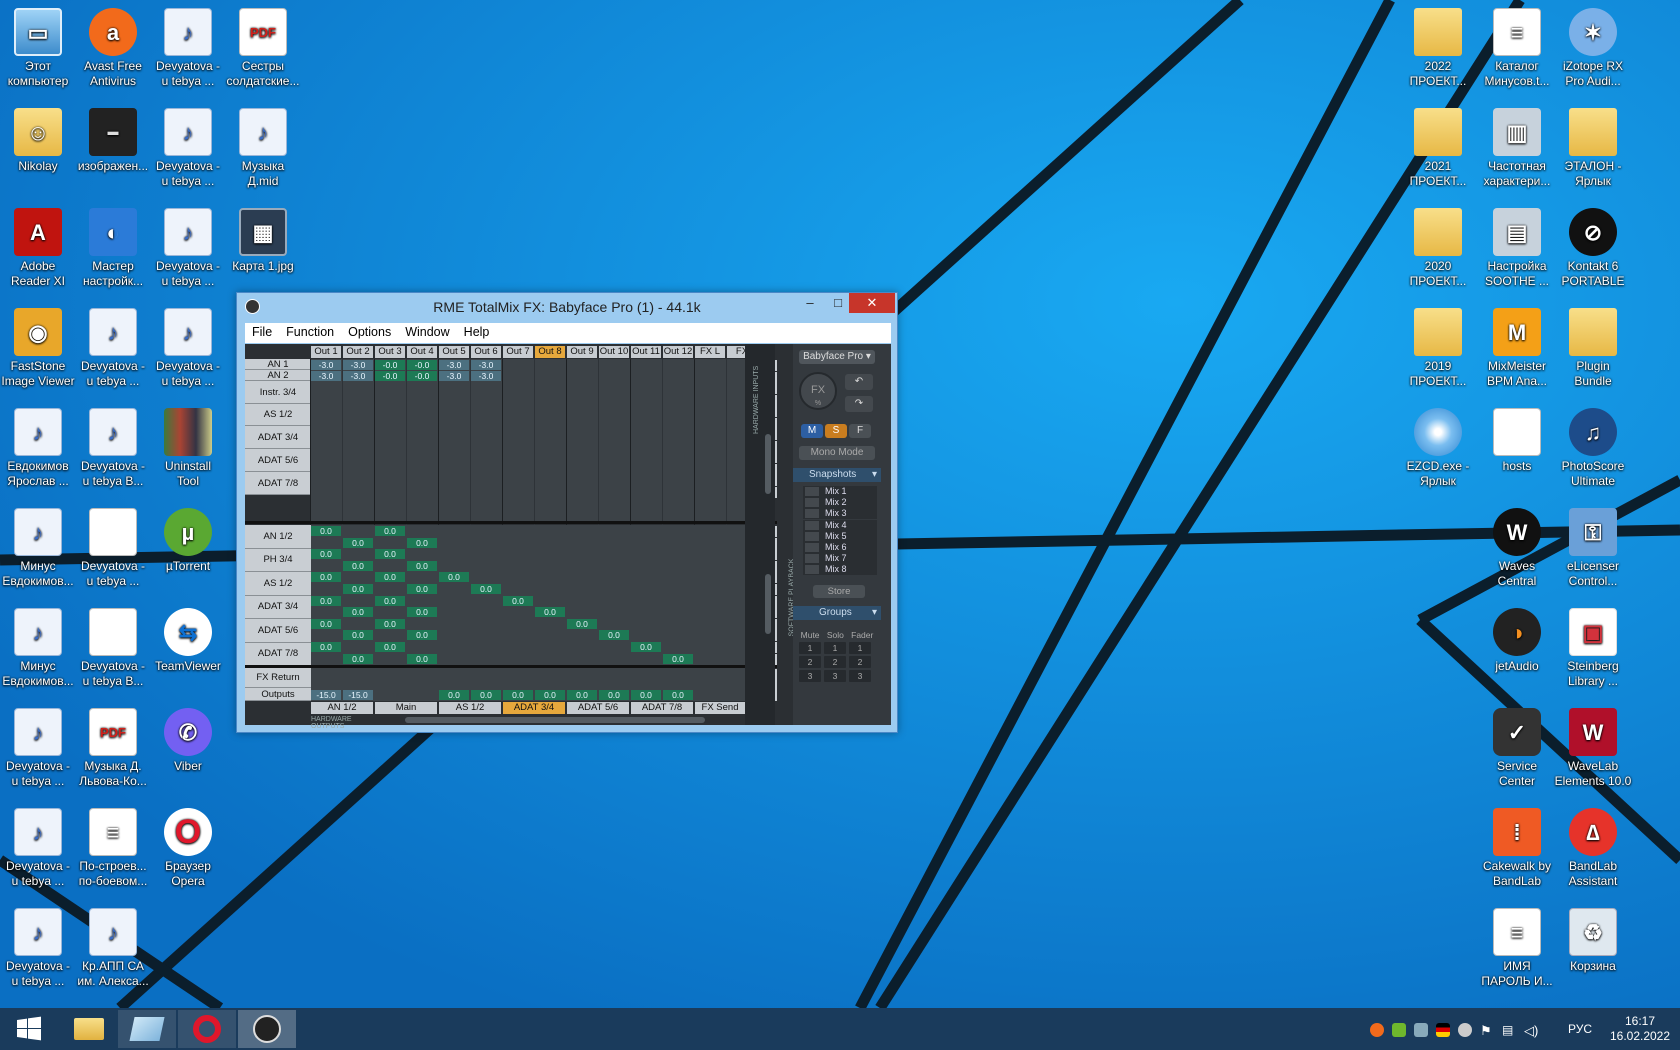  Describe the element at coordinates (422, 352) in the screenshot. I see `output-header: Out 4` at that location.